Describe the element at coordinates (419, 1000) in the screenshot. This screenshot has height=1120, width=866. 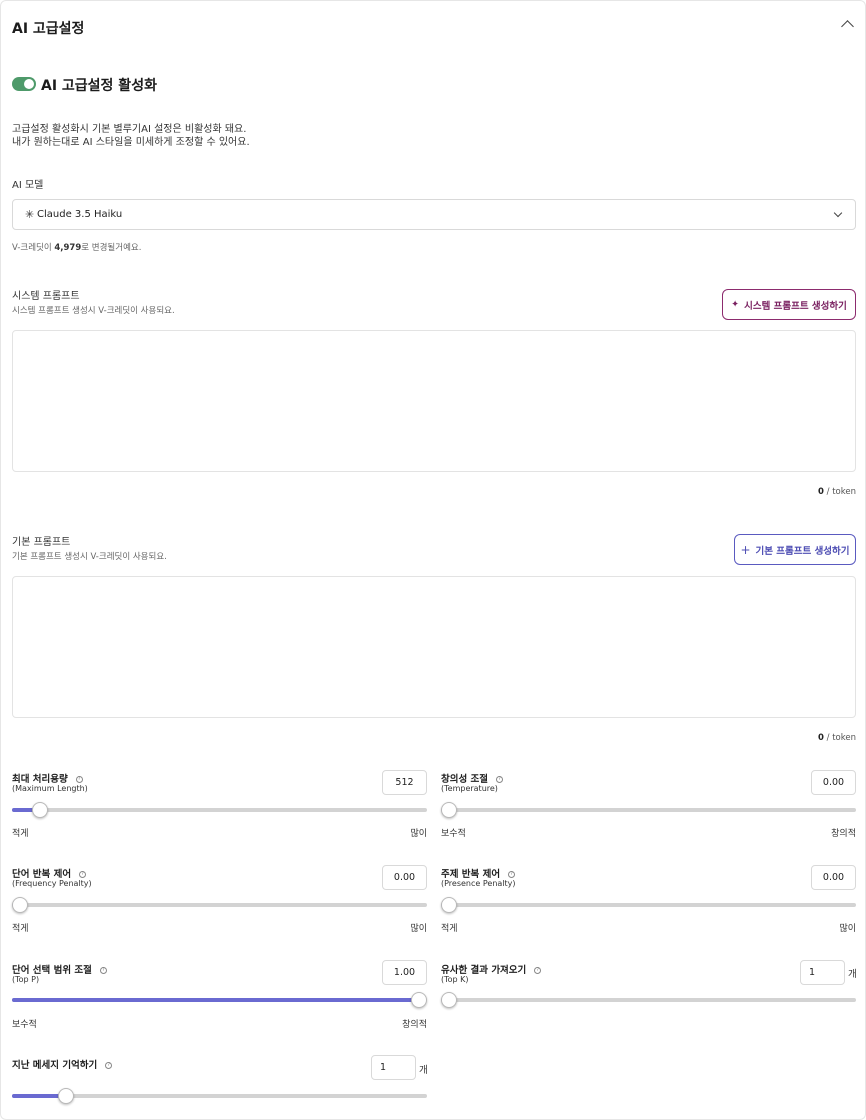
I see `top-p-slider-handle` at that location.